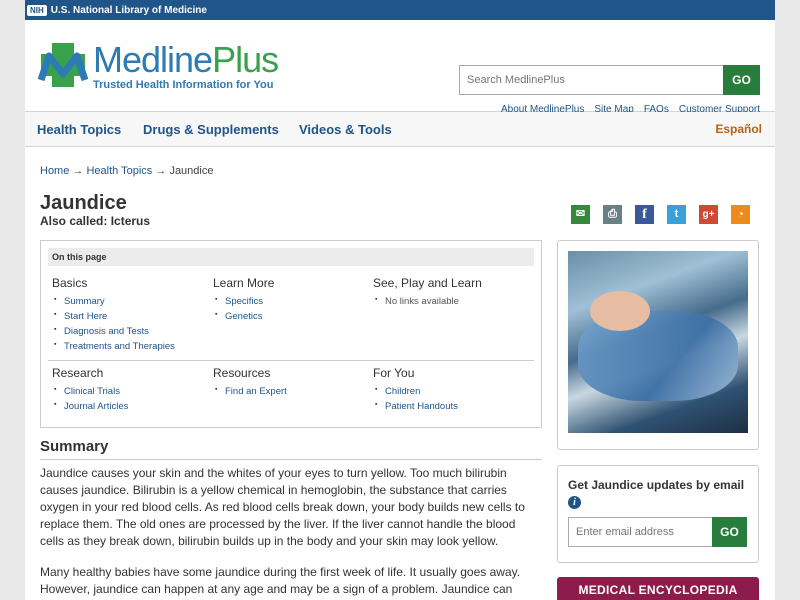  What do you see at coordinates (660, 214) in the screenshot?
I see `share-bar: ✉ ⎙ f t g+ ◔` at bounding box center [660, 214].